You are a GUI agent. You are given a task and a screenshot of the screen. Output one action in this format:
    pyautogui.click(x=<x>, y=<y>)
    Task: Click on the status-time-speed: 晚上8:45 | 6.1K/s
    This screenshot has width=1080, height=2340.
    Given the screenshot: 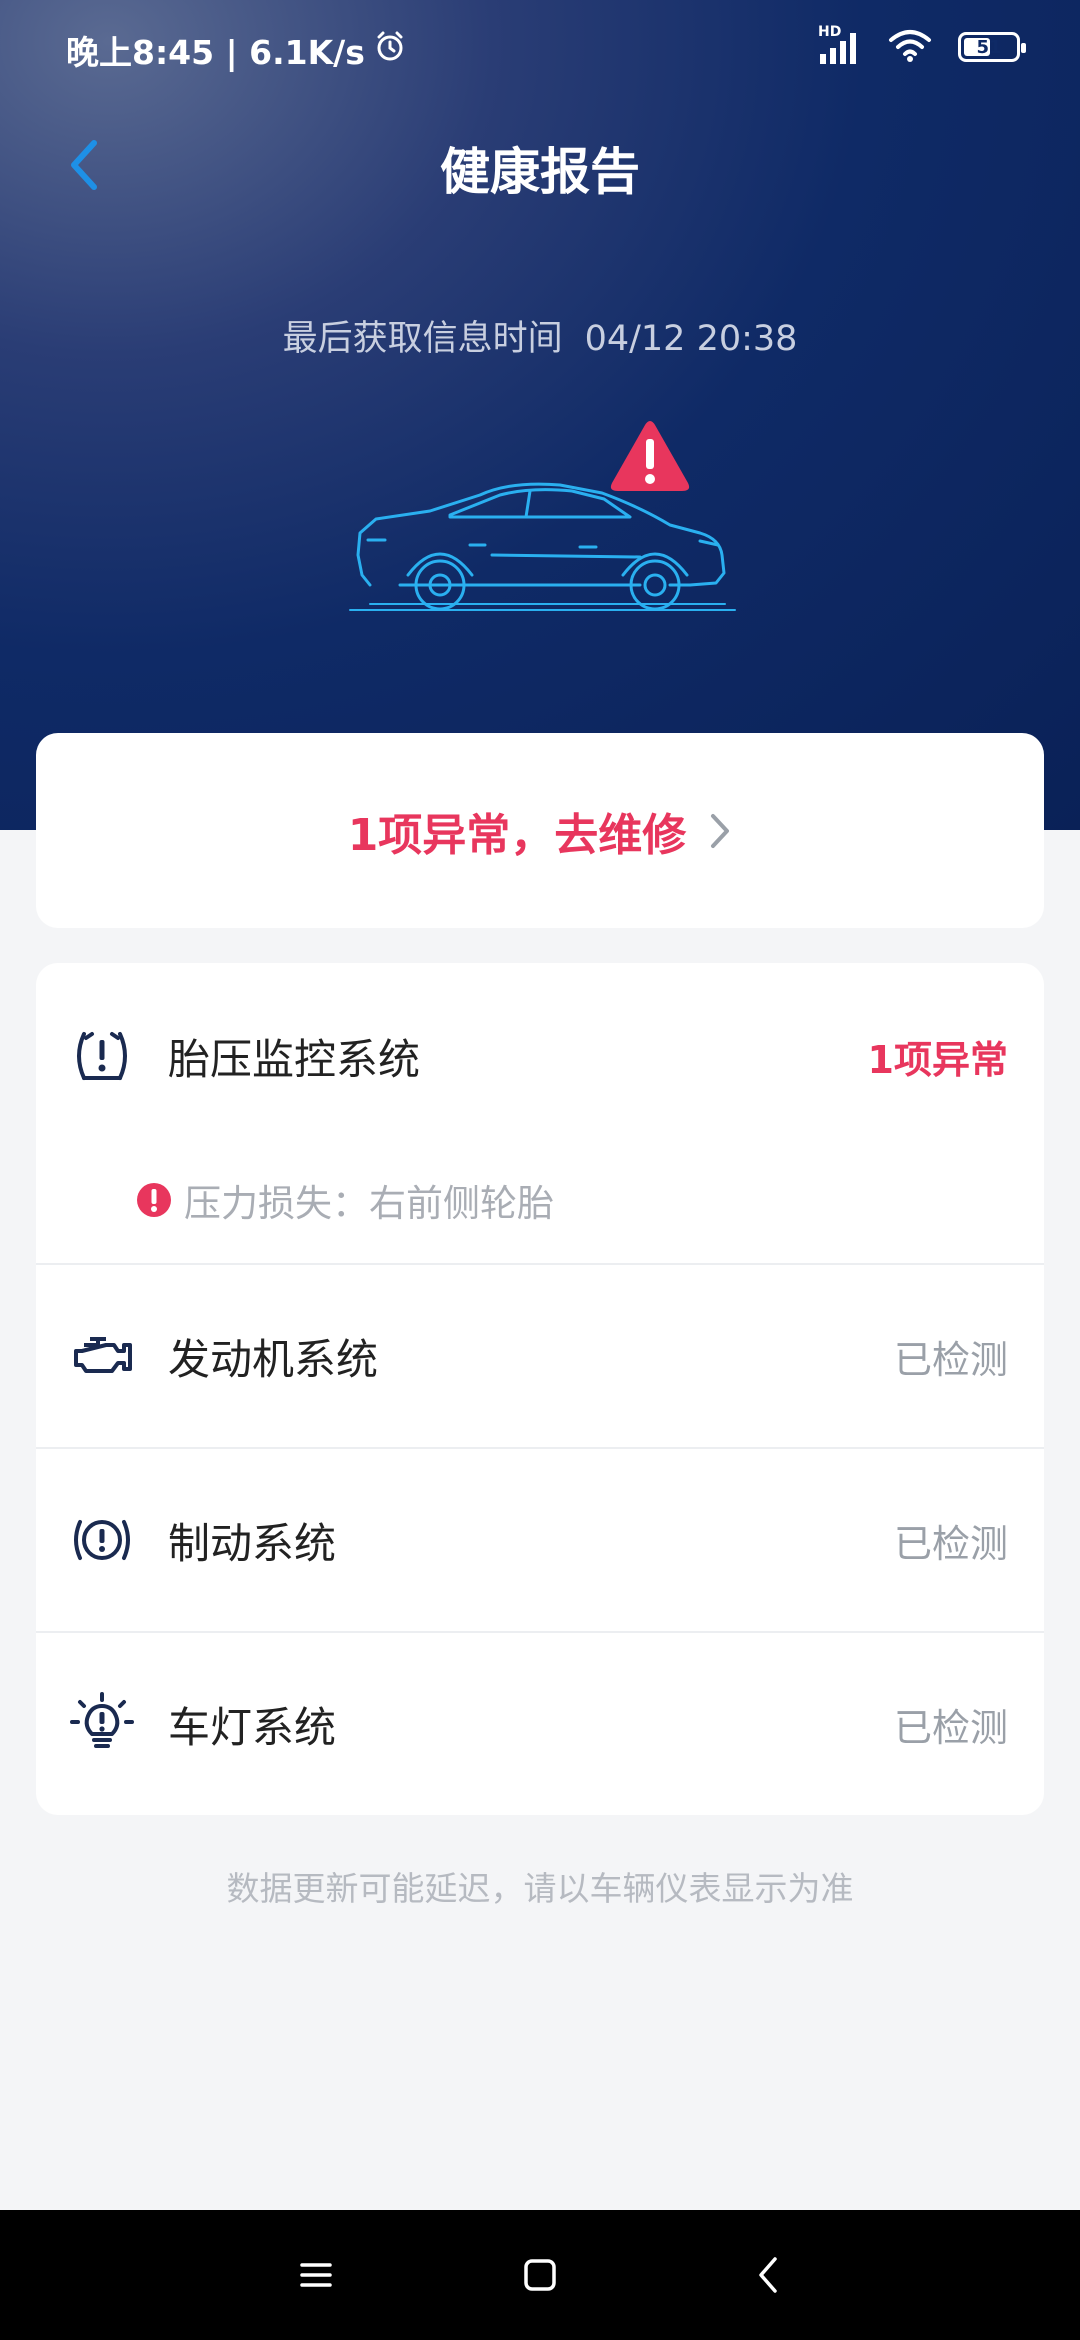 What is the action you would take?
    pyautogui.click(x=215, y=52)
    